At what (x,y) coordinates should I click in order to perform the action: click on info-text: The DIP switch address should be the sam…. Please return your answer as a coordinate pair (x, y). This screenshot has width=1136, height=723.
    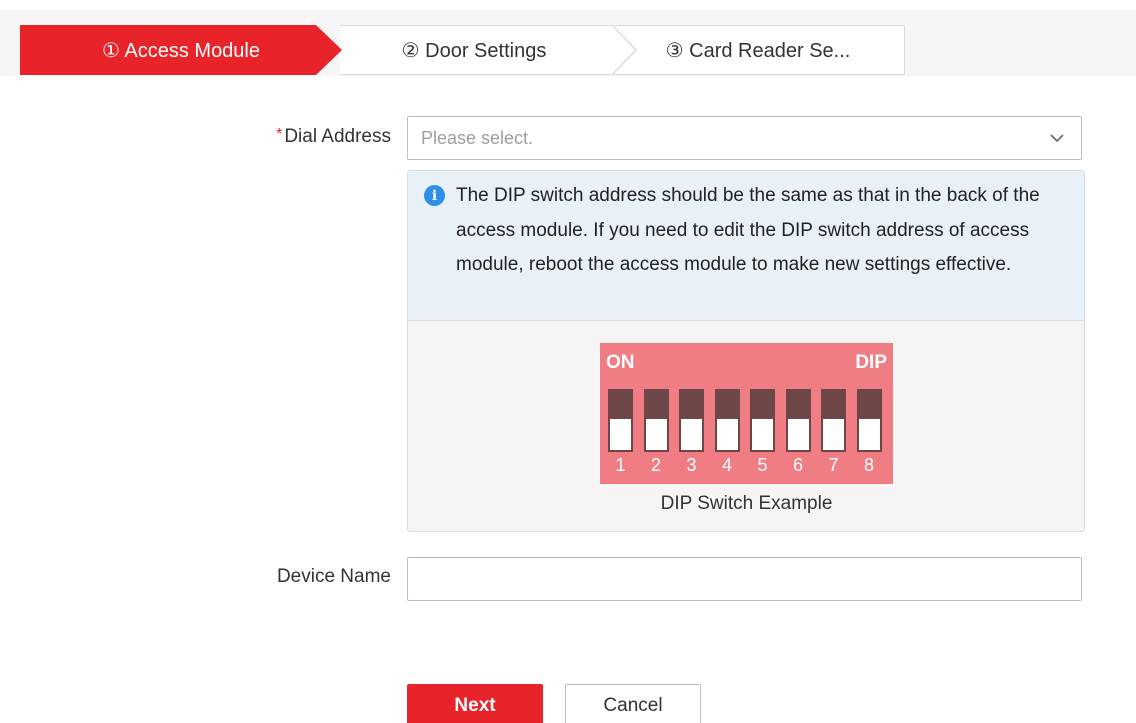
    Looking at the image, I should click on (748, 230).